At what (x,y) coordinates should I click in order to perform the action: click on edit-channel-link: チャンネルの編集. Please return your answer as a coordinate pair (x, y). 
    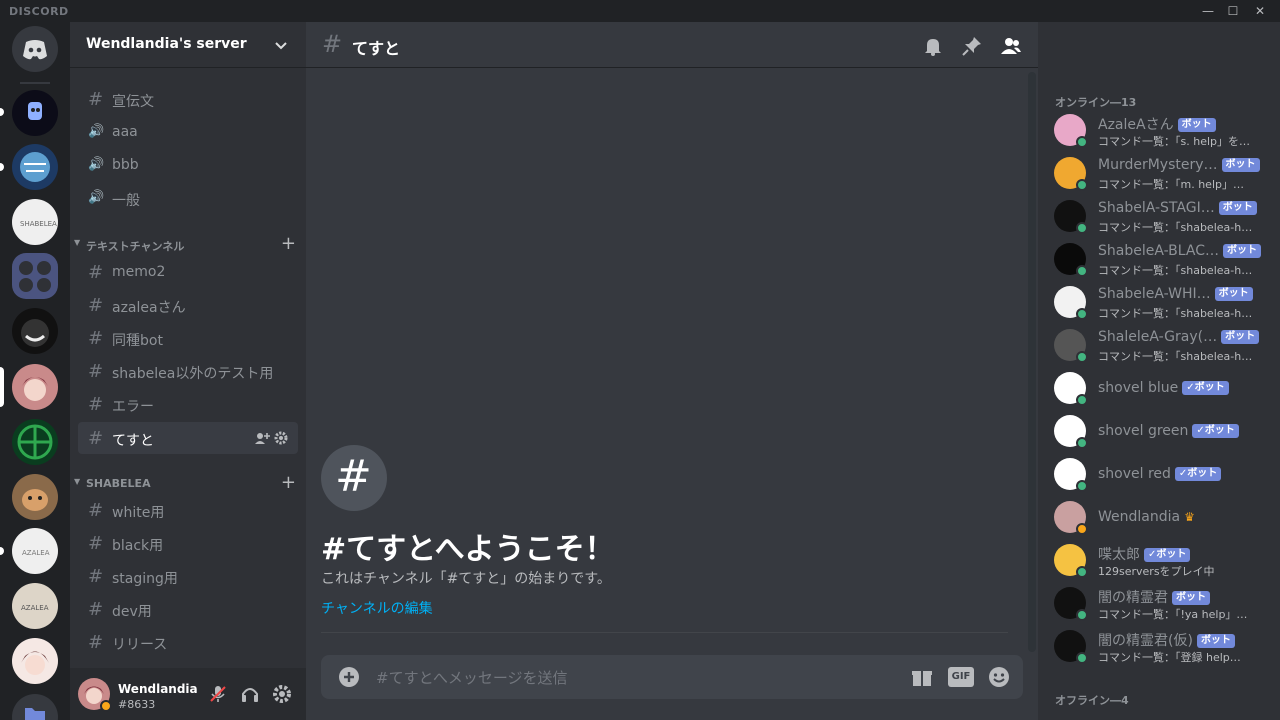
    Looking at the image, I should click on (377, 608).